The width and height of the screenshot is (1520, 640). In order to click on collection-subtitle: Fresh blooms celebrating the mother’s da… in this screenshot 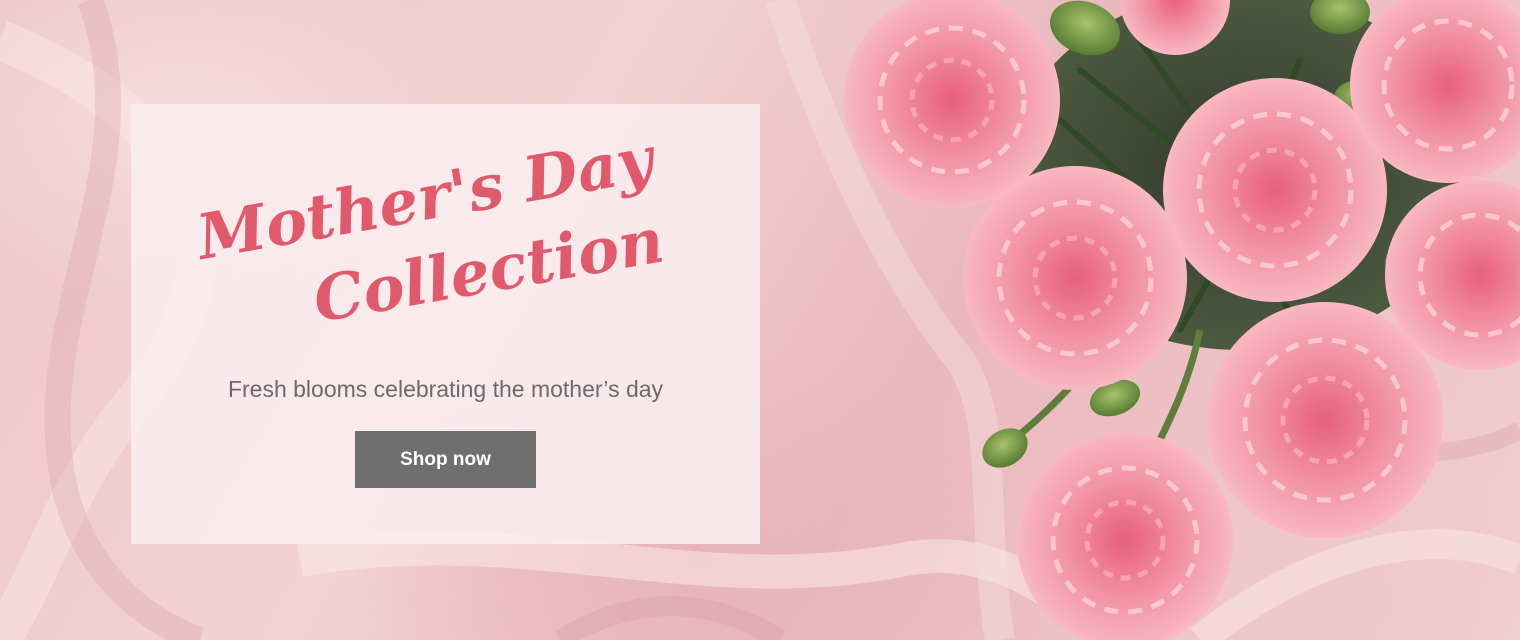, I will do `click(445, 389)`.